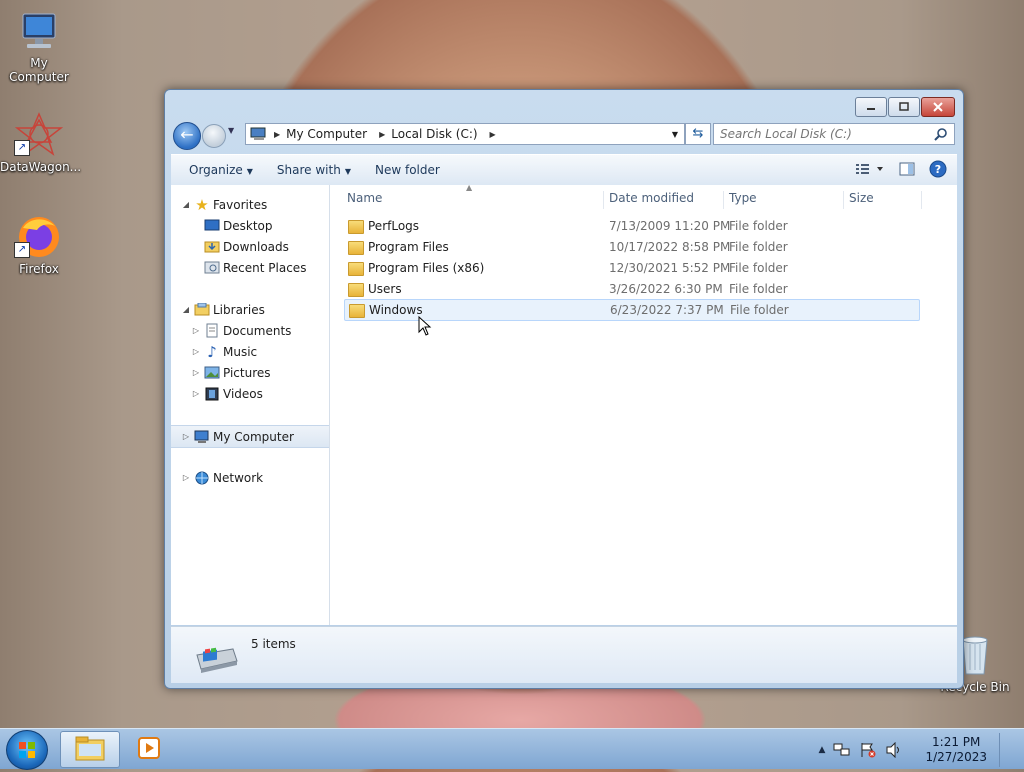 This screenshot has width=1024, height=772. What do you see at coordinates (666, 289) in the screenshot?
I see `file-date: 3/26/2022 6:30 PM` at bounding box center [666, 289].